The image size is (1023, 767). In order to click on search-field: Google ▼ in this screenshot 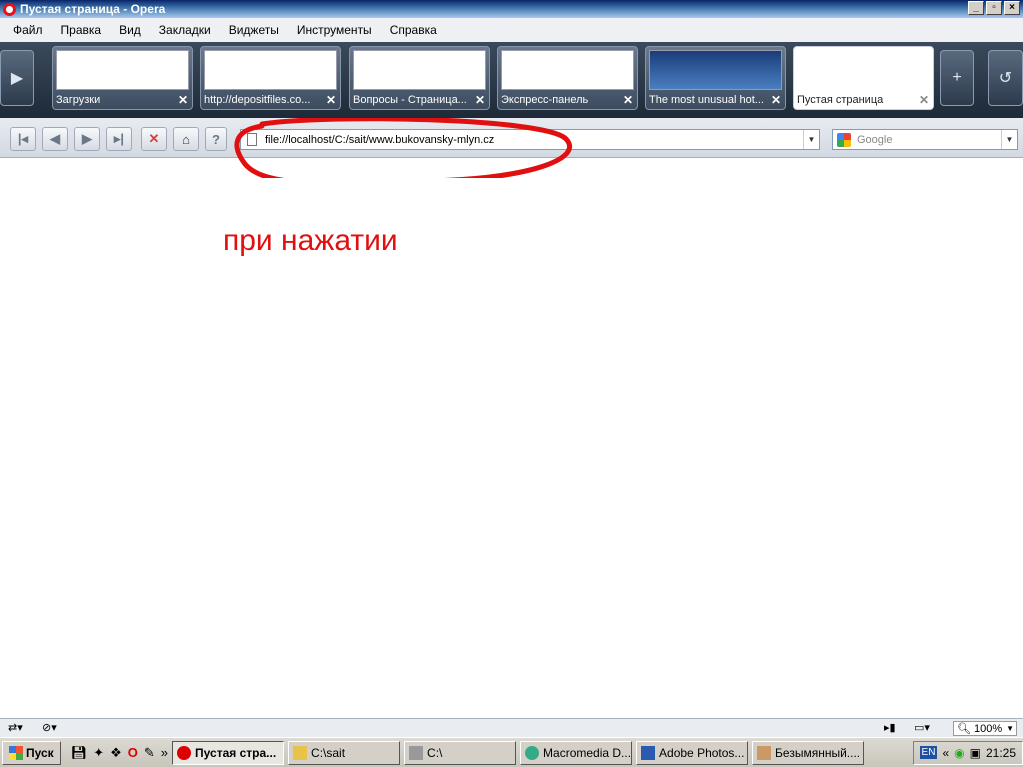, I will do `click(925, 139)`.